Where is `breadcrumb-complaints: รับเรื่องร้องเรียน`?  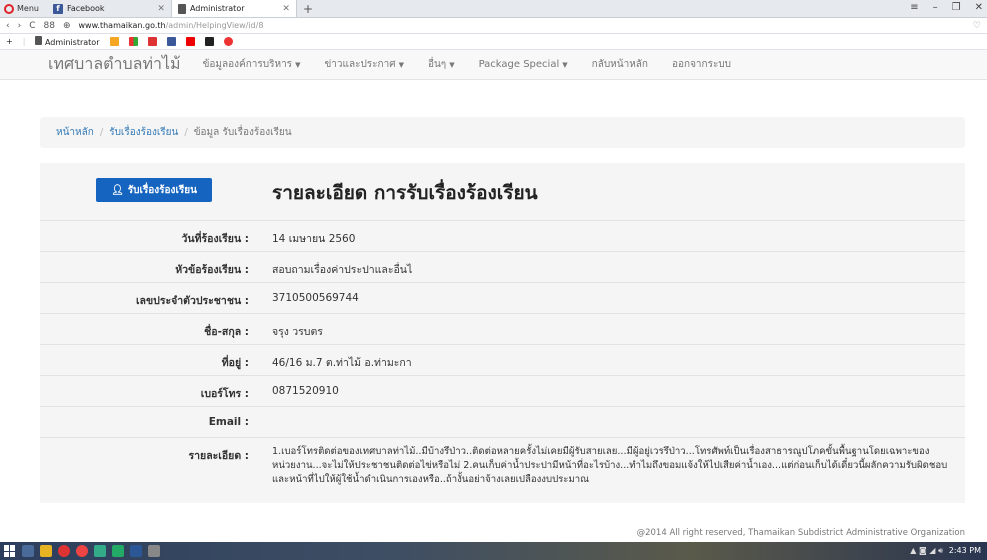
breadcrumb-complaints: รับเรื่องร้องเรียน is located at coordinates (143, 132).